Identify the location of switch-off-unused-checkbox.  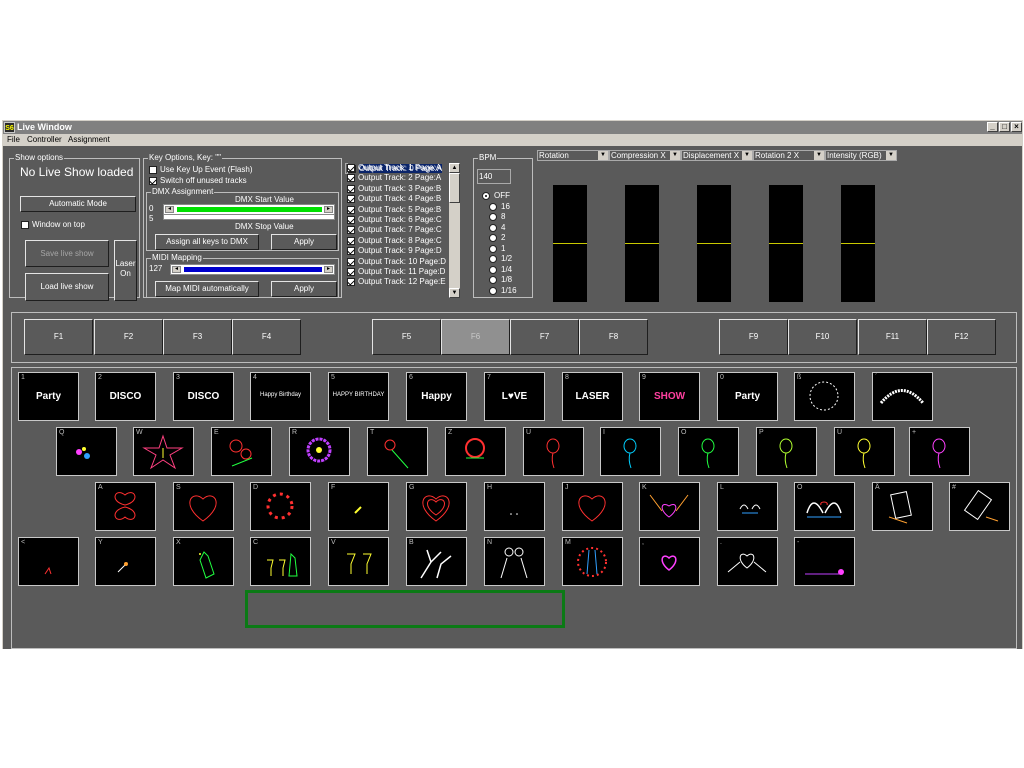
(153, 181).